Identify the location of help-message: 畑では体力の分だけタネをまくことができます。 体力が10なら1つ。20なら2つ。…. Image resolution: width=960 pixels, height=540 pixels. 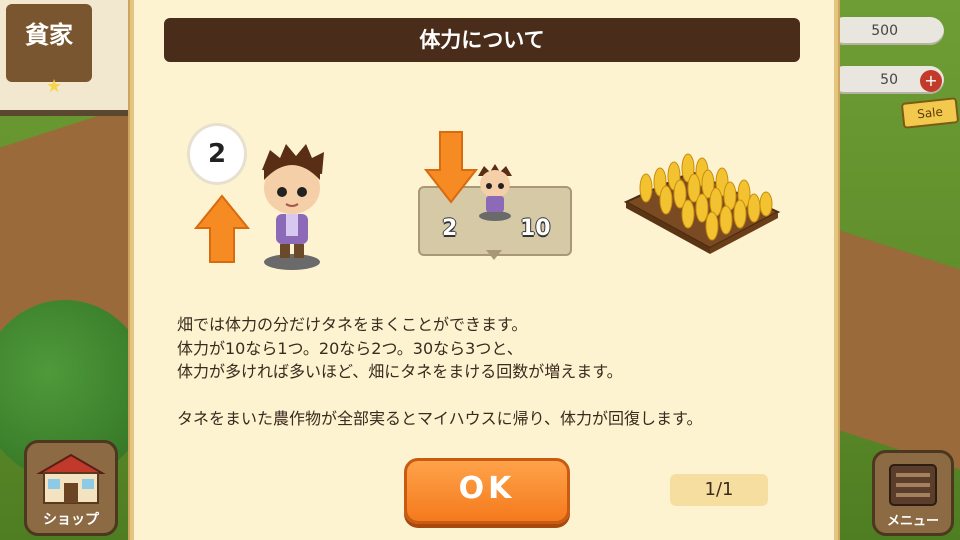
(487, 371).